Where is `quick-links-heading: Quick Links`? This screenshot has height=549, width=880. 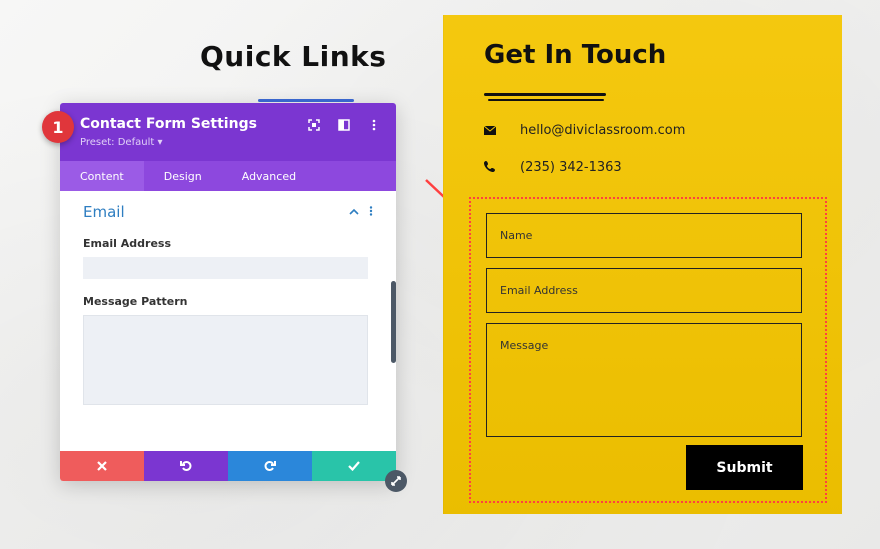
quick-links-heading: Quick Links is located at coordinates (293, 56).